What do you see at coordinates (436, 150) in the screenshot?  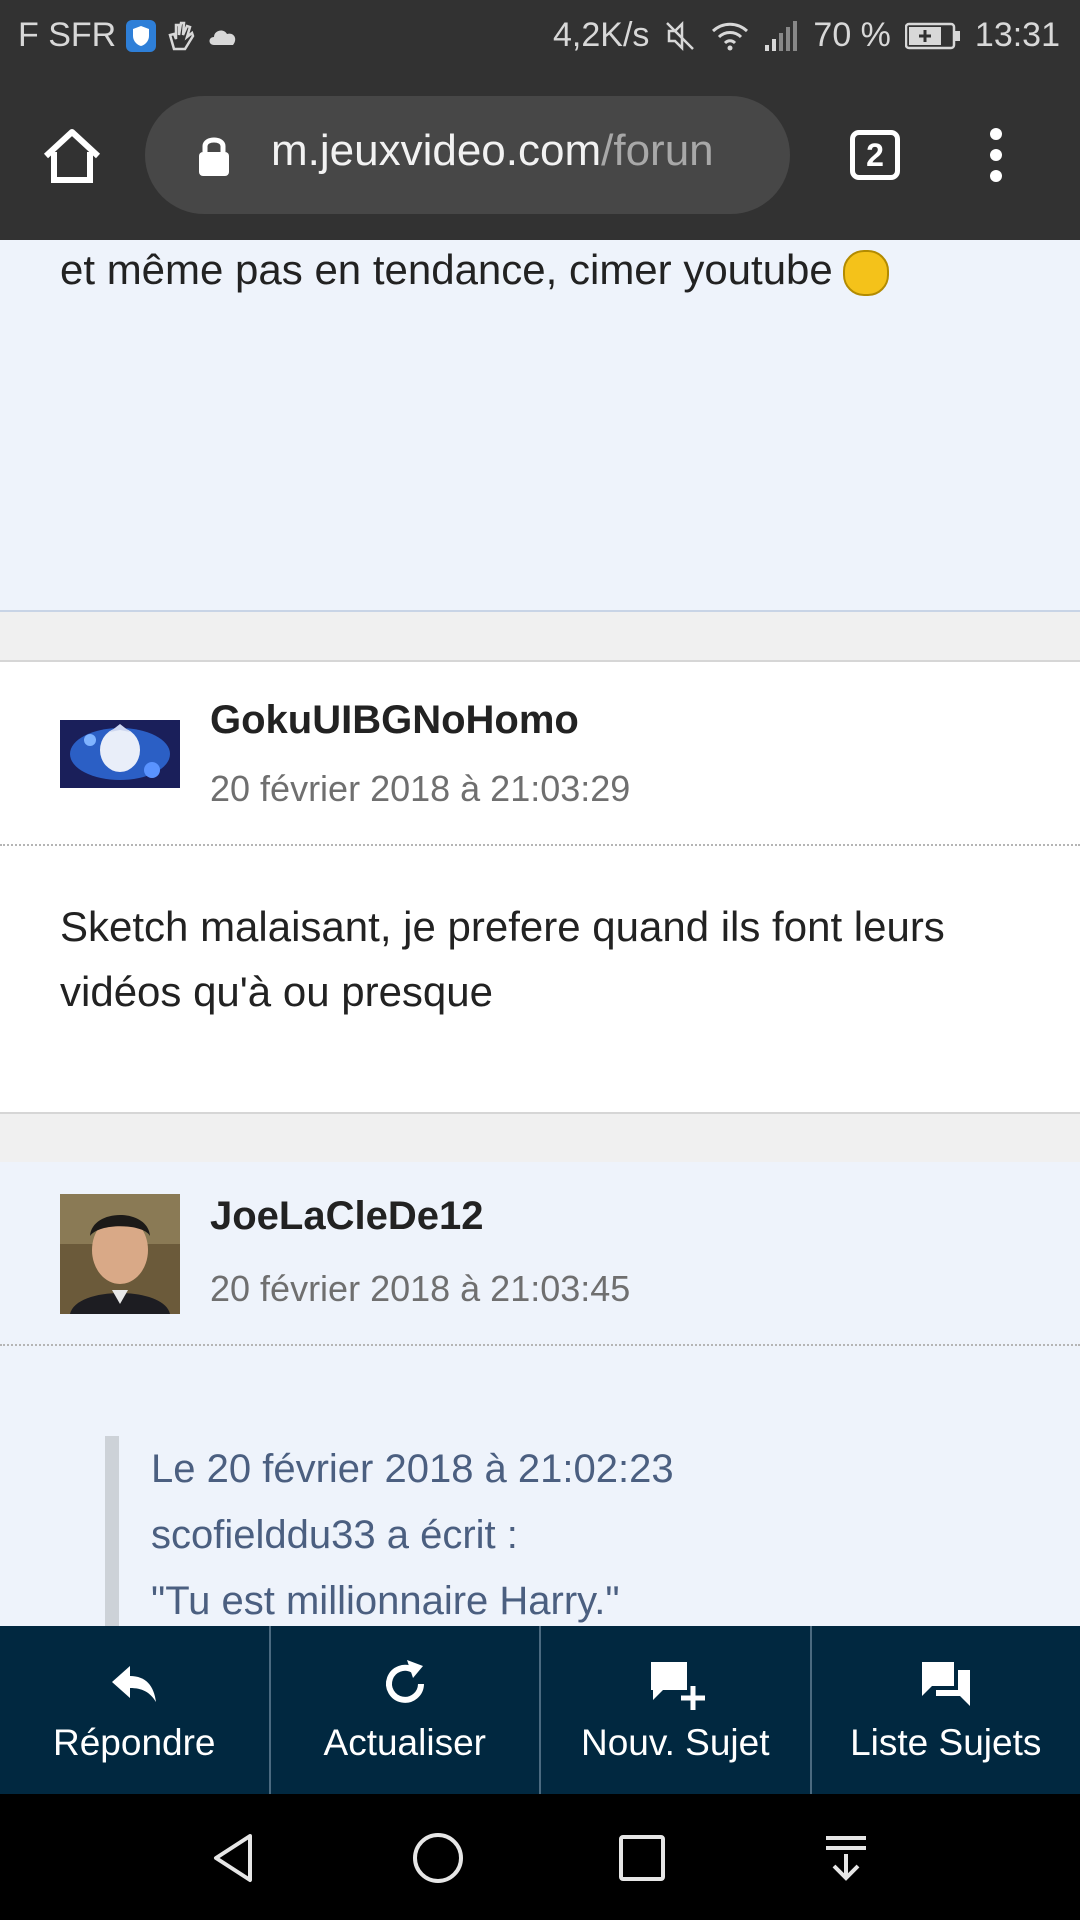 I see `url-domain: m.jeuxvideo.com` at bounding box center [436, 150].